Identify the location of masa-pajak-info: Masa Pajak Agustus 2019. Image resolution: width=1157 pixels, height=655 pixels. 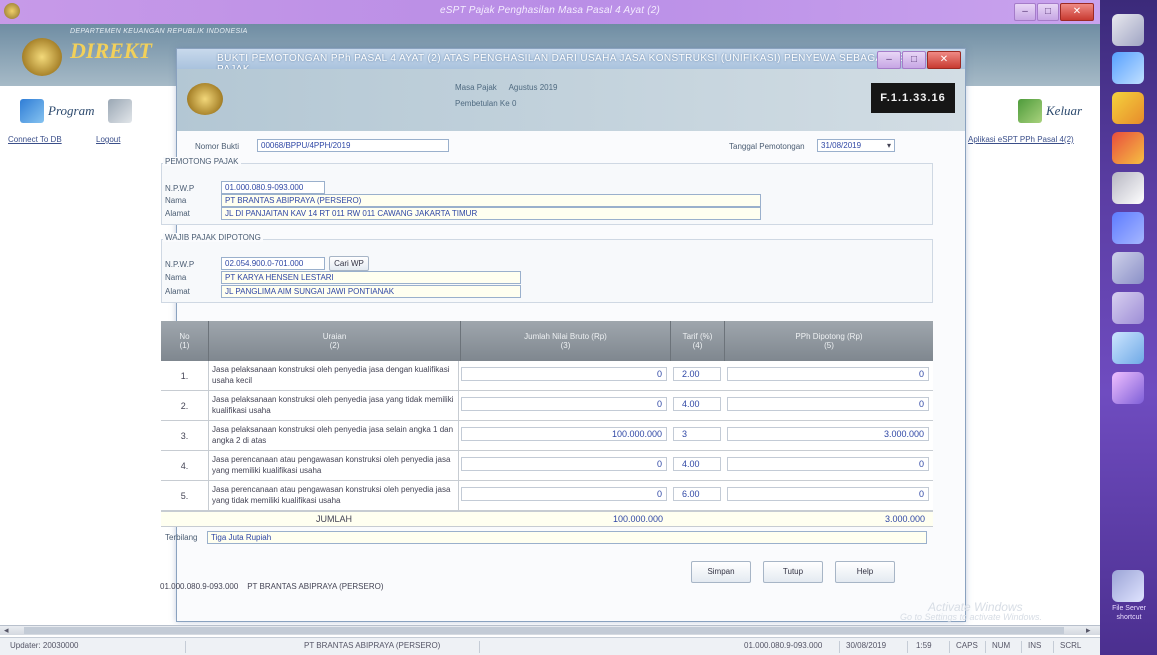
(511, 87).